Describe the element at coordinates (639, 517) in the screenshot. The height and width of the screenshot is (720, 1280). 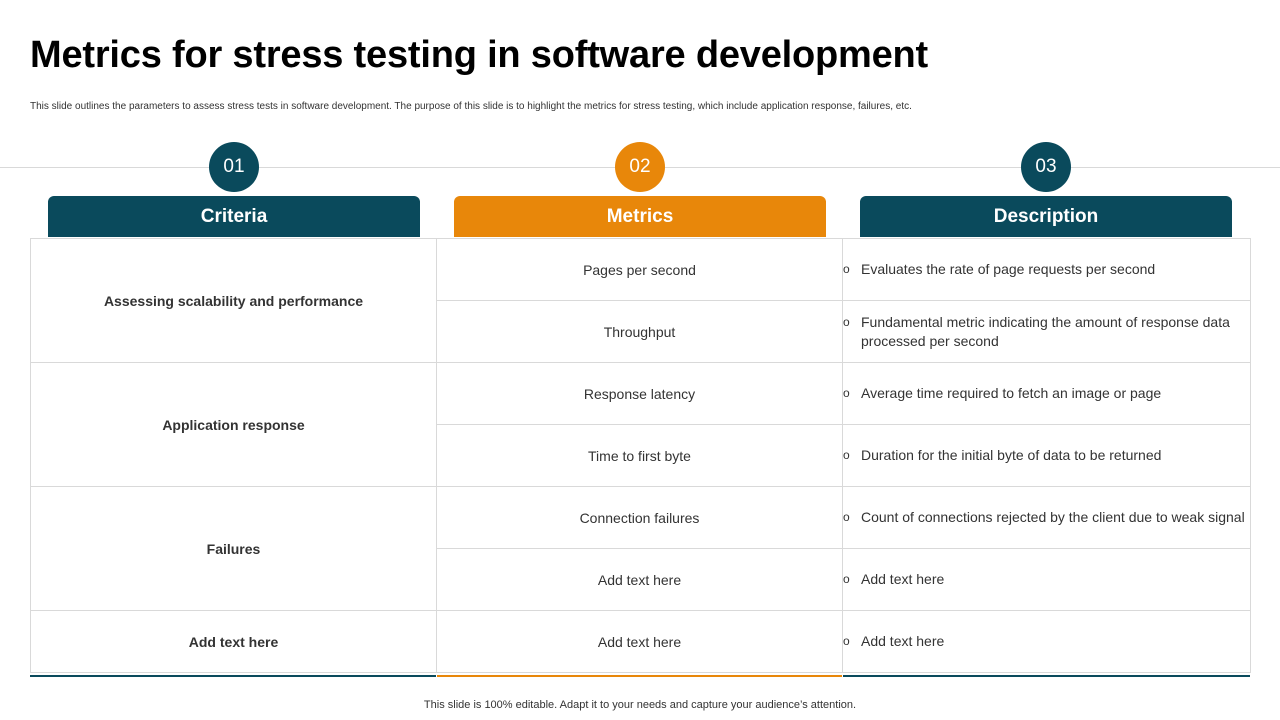
I see `metric-cell: Connection failures` at that location.